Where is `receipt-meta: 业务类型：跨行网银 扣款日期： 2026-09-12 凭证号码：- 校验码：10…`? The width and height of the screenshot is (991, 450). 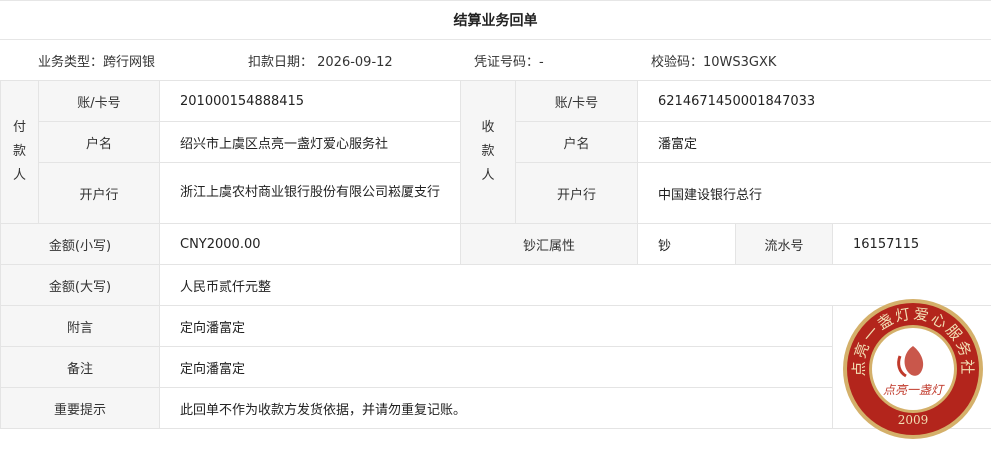
receipt-meta: 业务类型：跨行网银 扣款日期： 2026-09-12 凭证号码：- 校验码：10… is located at coordinates (495, 60).